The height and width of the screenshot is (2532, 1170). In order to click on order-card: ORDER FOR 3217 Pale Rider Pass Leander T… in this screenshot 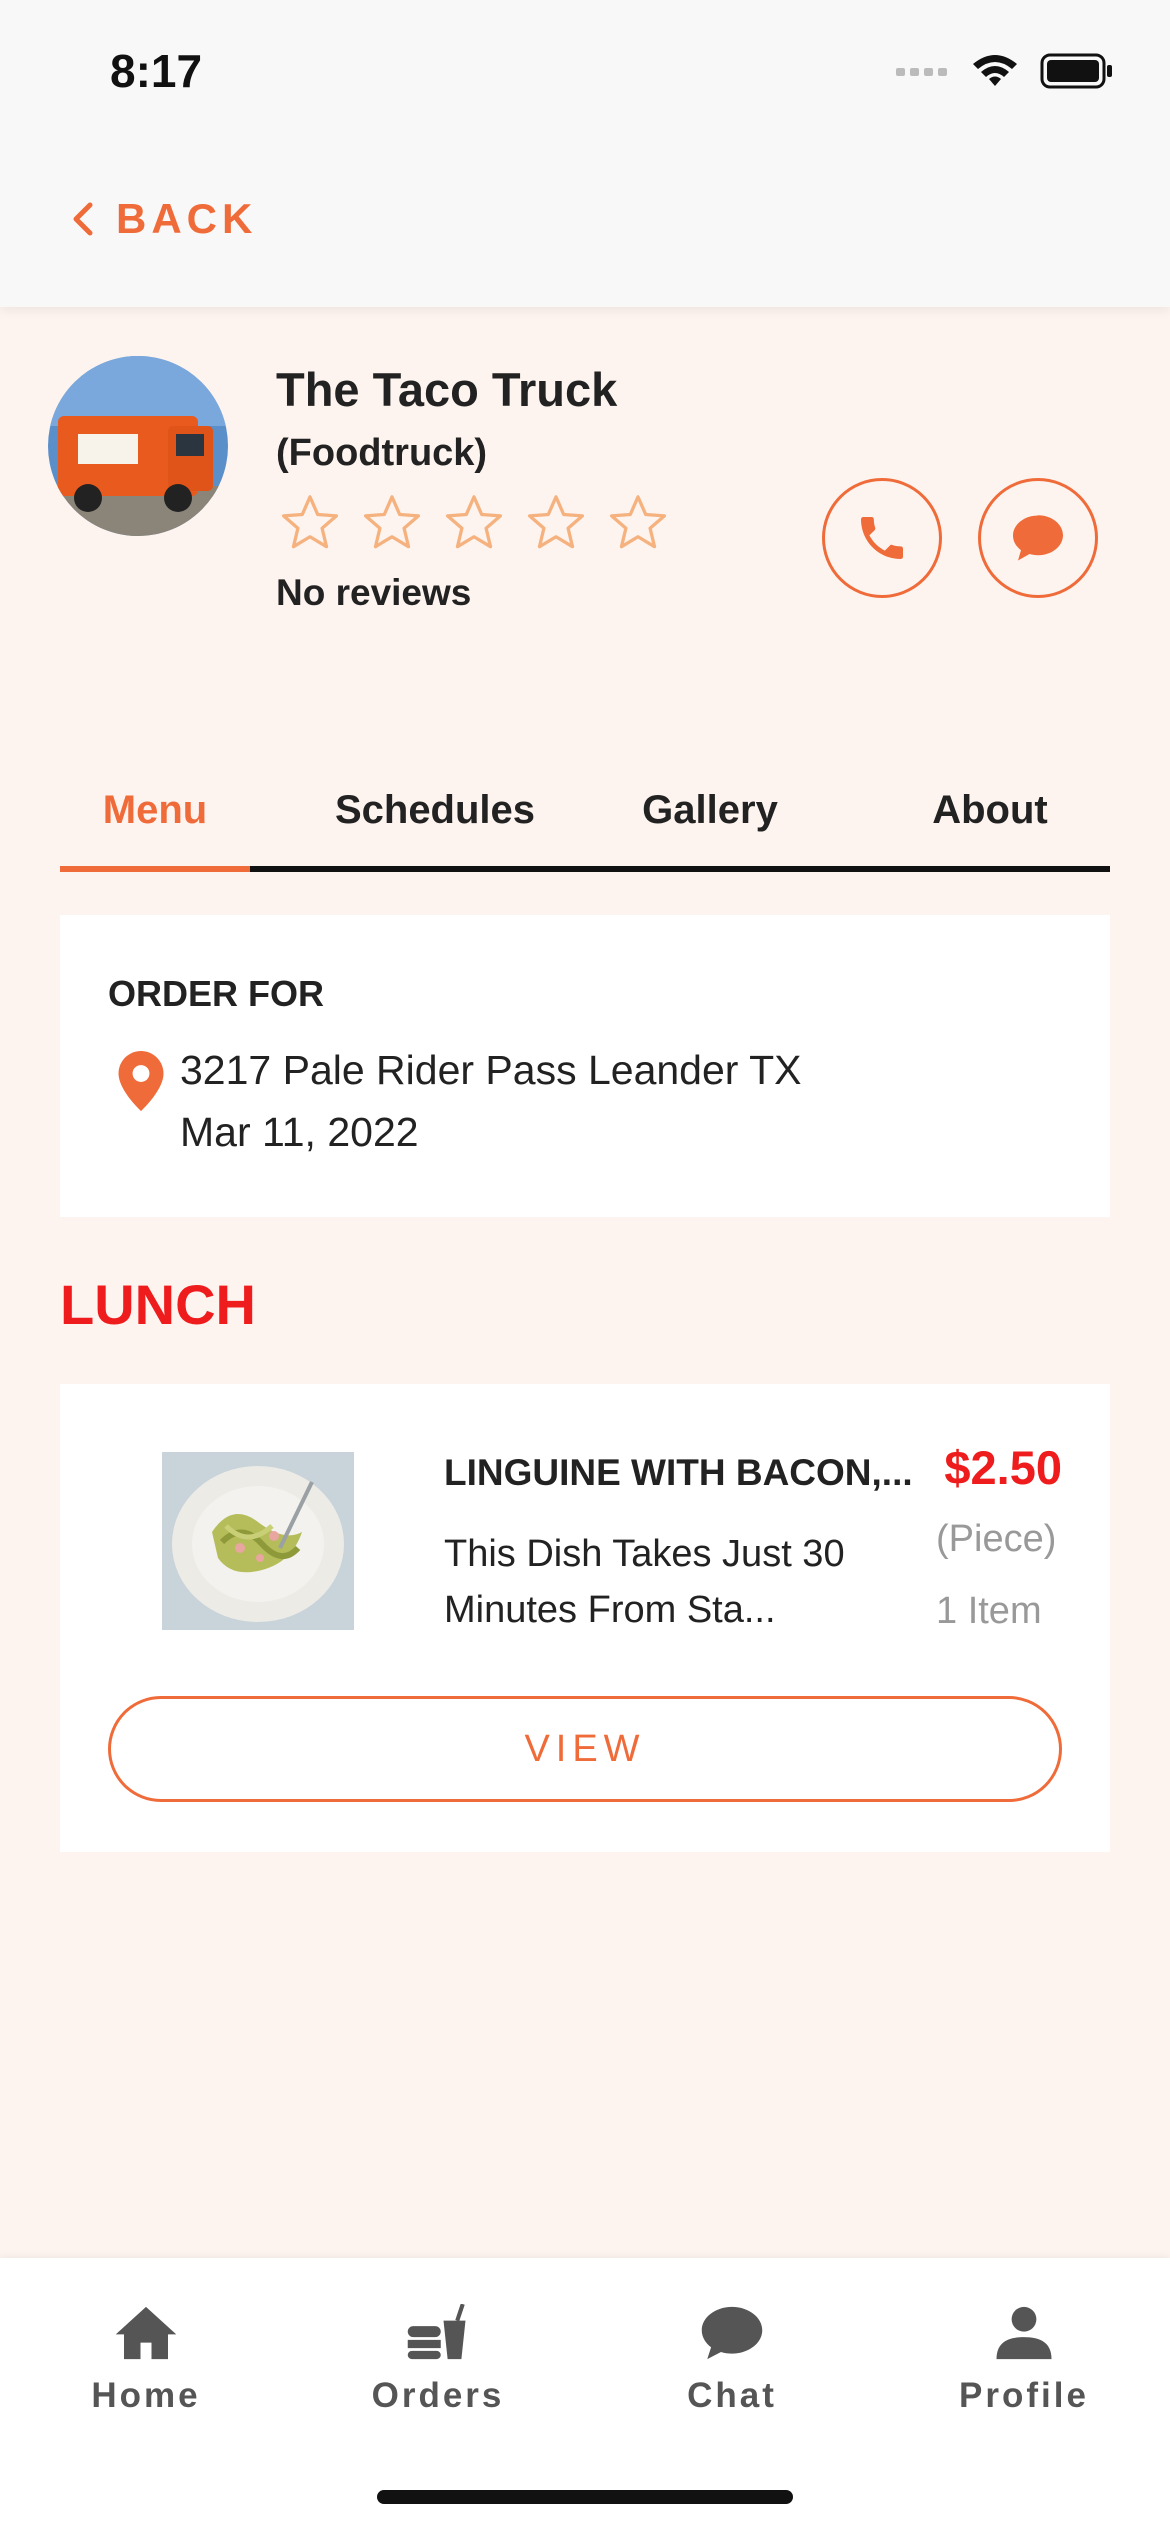, I will do `click(585, 1066)`.